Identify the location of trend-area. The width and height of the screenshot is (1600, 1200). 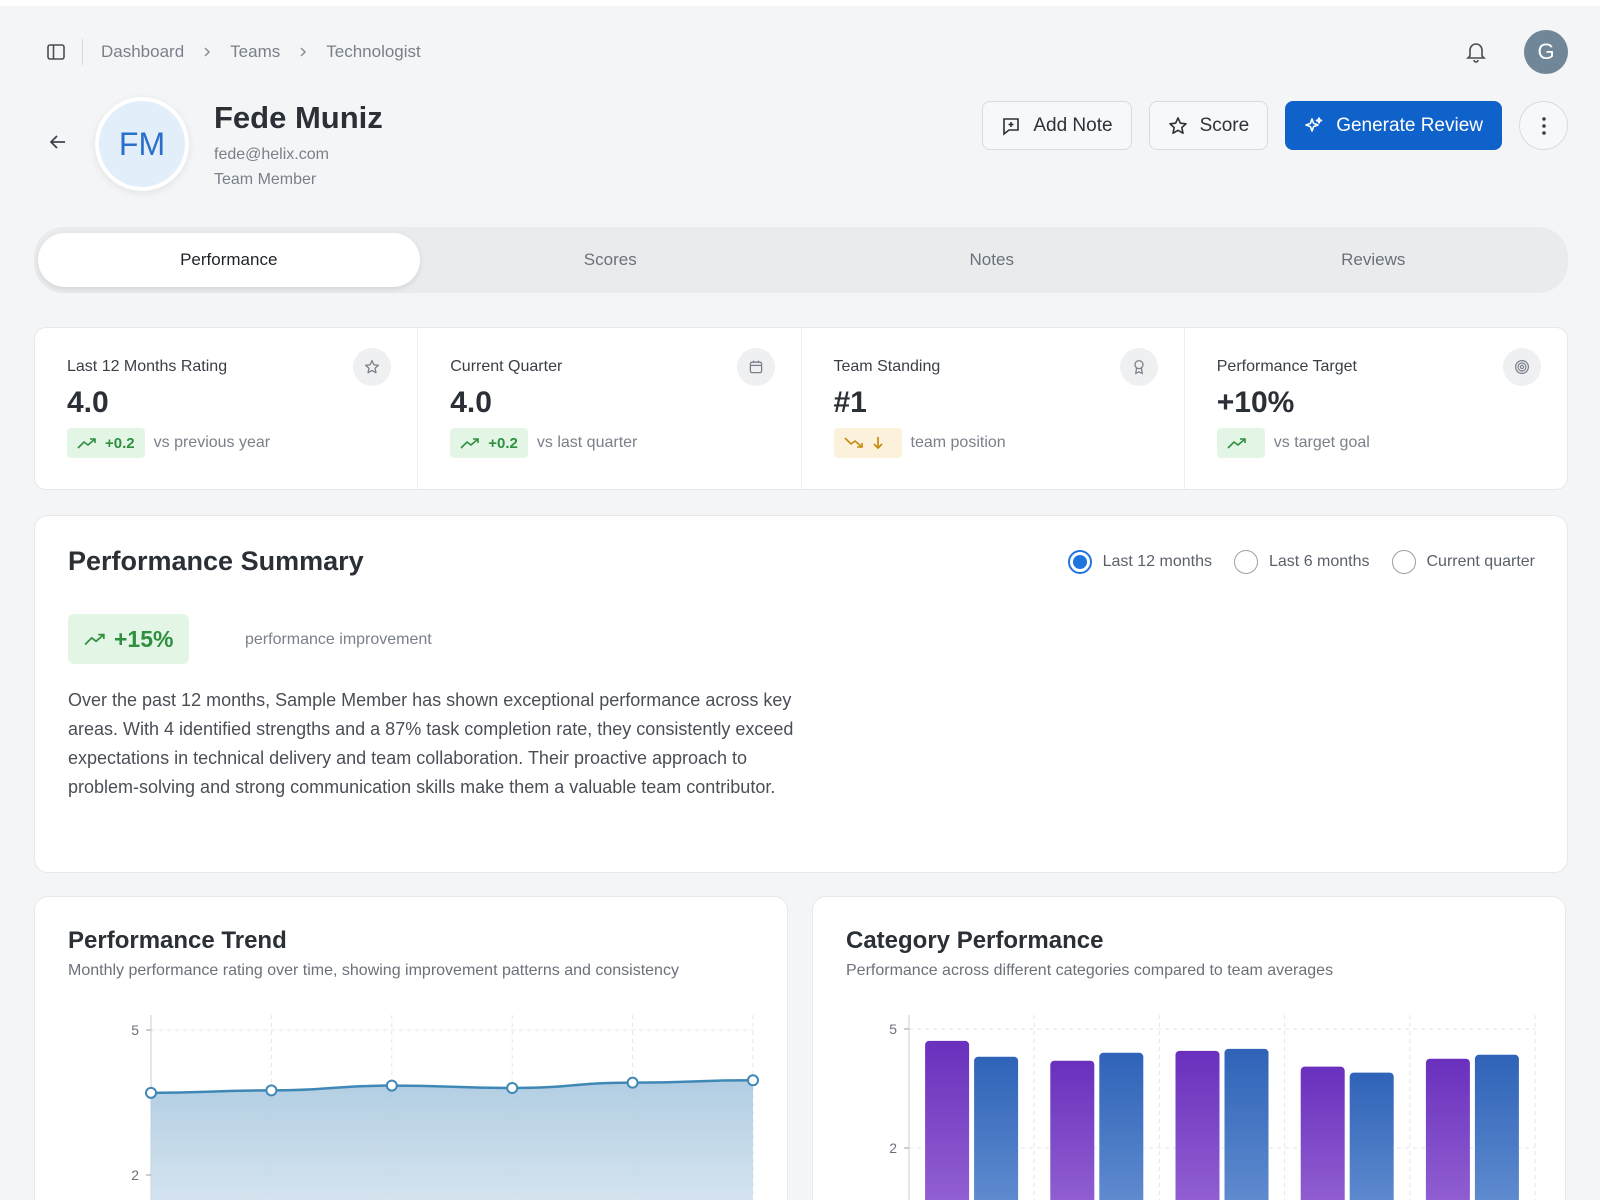
(452, 1140).